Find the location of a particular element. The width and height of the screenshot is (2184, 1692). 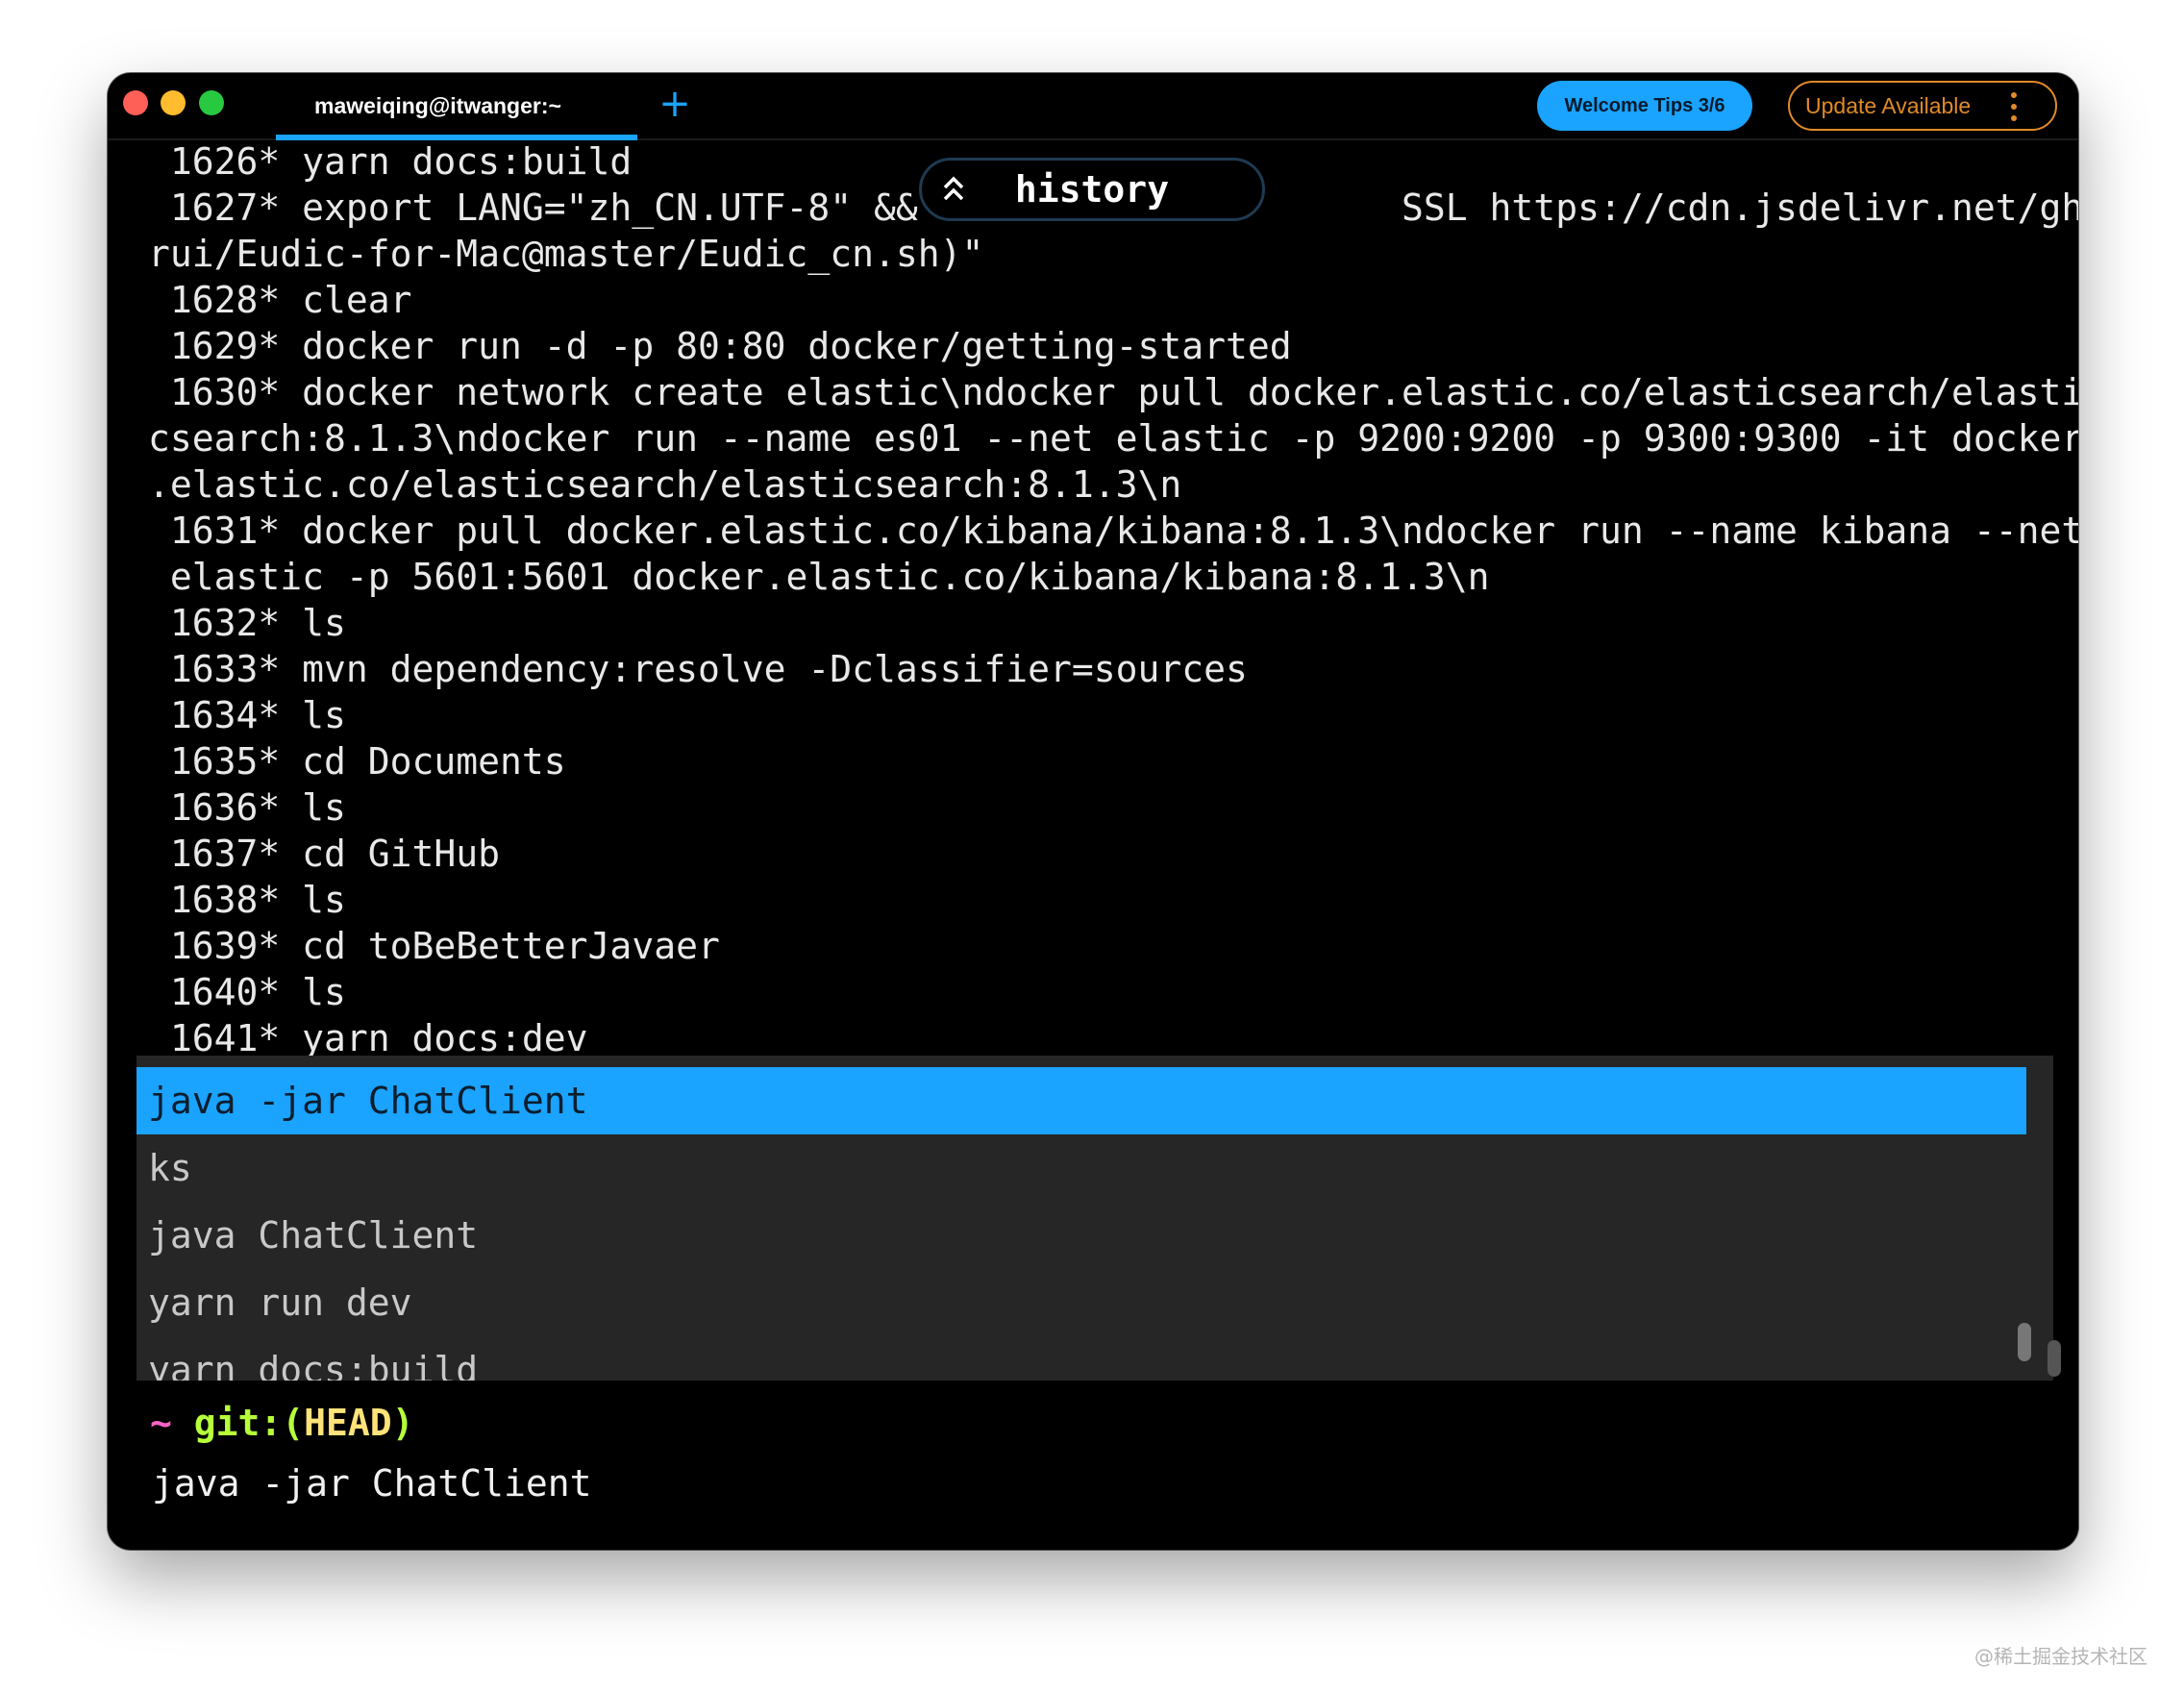

shell-prompt: ~ git:(HEAD) is located at coordinates (282, 1423).